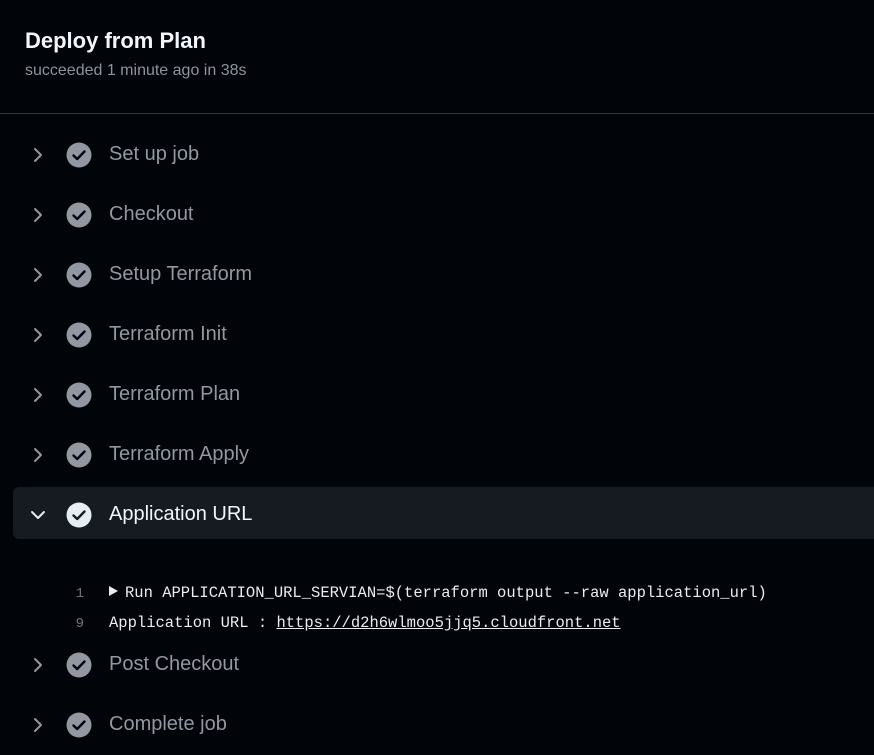 This screenshot has width=874, height=755. What do you see at coordinates (115, 40) in the screenshot?
I see `job-title: Deploy from Plan` at bounding box center [115, 40].